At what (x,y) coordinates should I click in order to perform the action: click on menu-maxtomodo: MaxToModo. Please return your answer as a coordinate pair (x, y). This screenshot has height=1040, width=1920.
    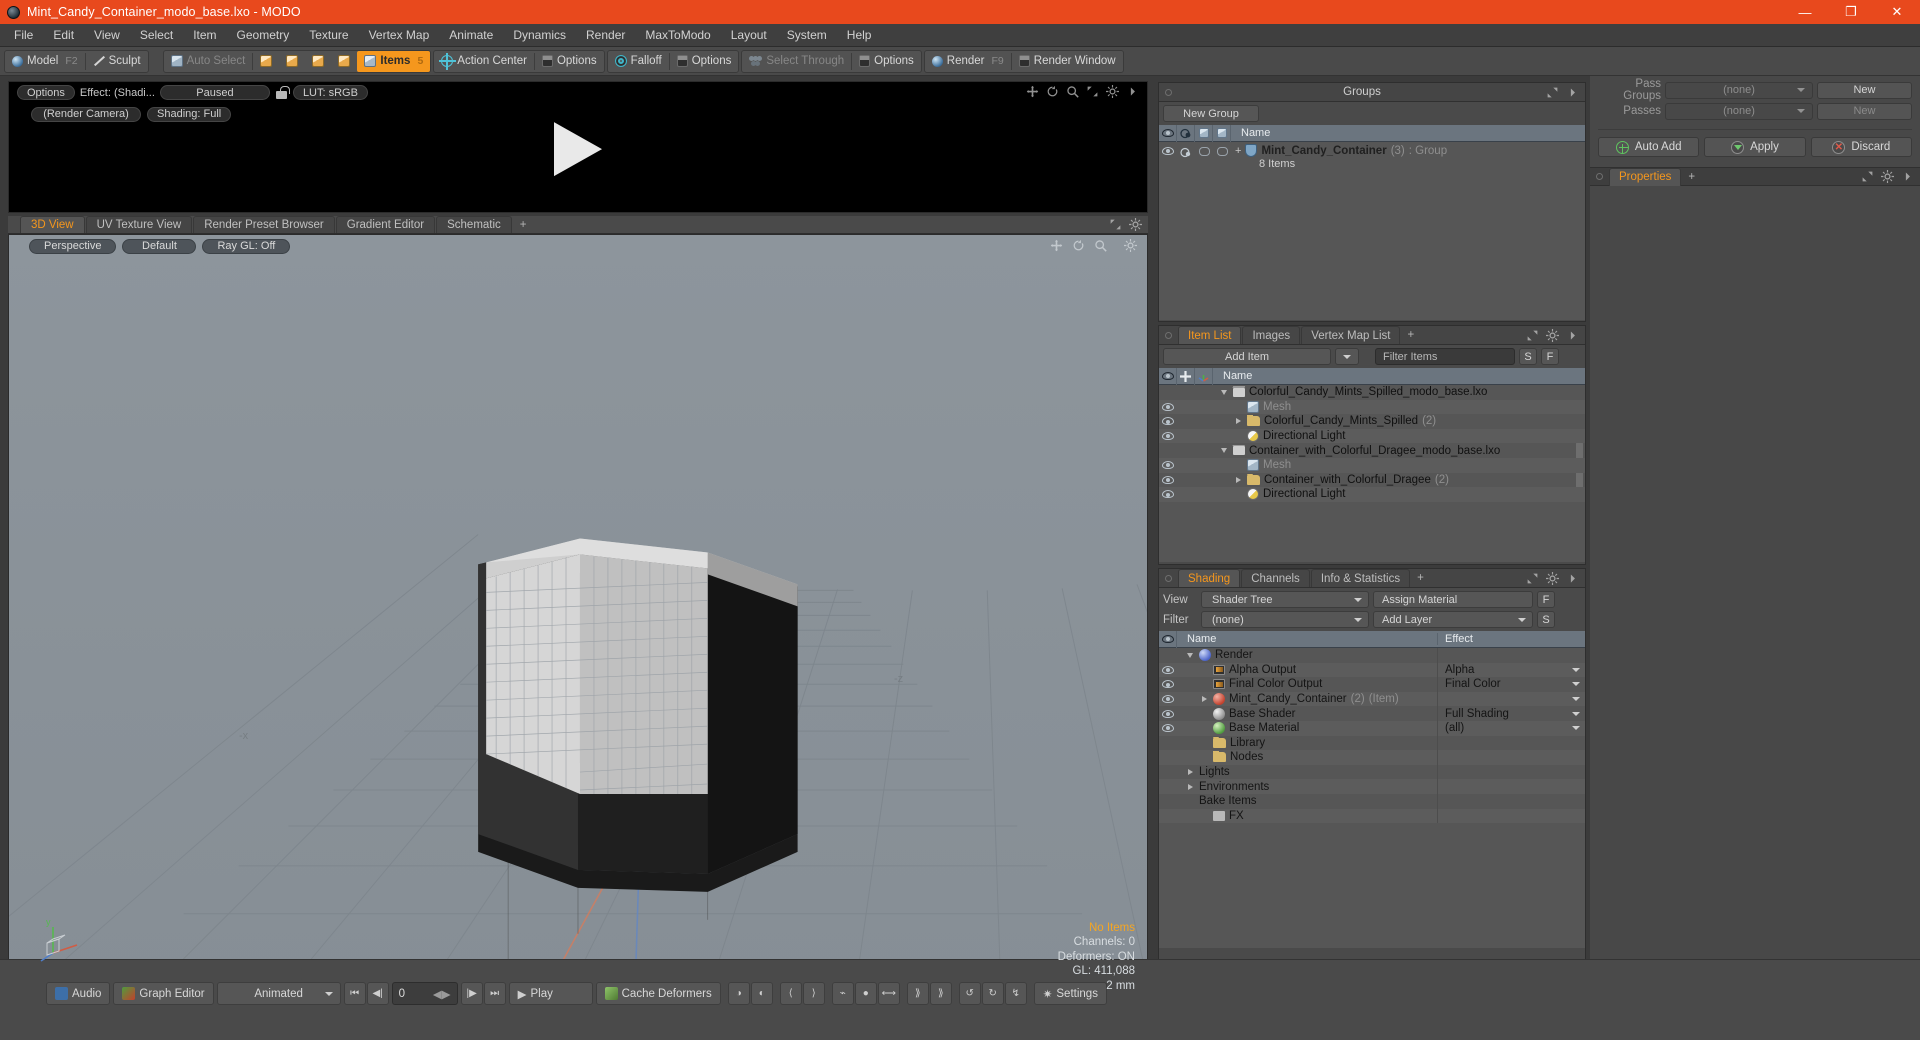
    Looking at the image, I should click on (677, 35).